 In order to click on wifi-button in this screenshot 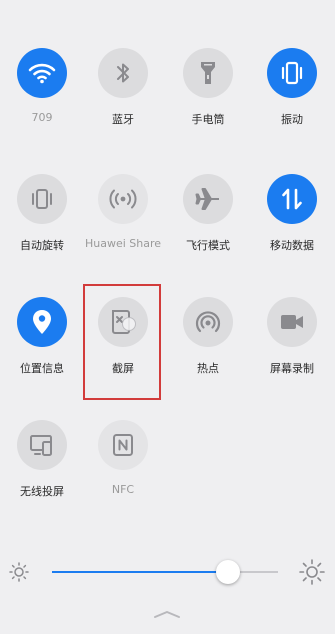, I will do `click(42, 73)`.